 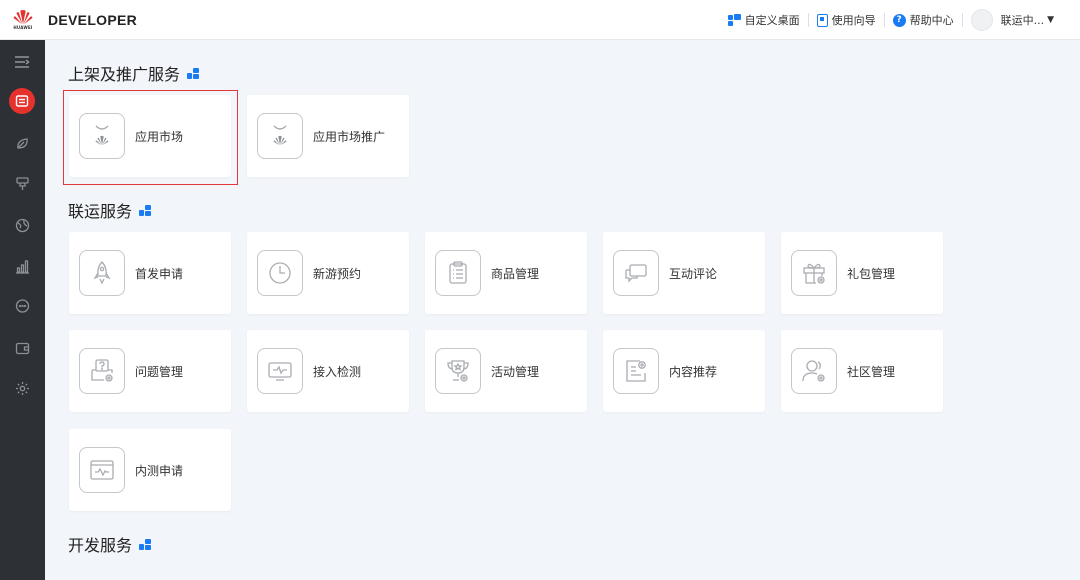 What do you see at coordinates (814, 371) in the screenshot?
I see `community-icon` at bounding box center [814, 371].